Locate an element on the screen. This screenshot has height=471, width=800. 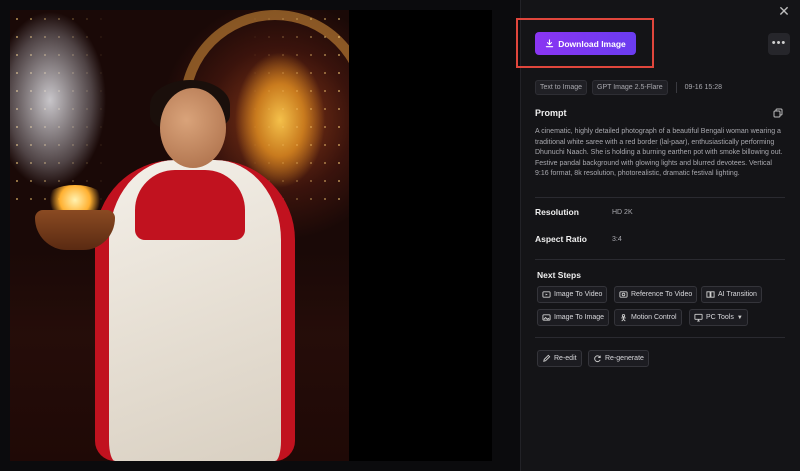
motion-control-icon is located at coordinates (623, 318).